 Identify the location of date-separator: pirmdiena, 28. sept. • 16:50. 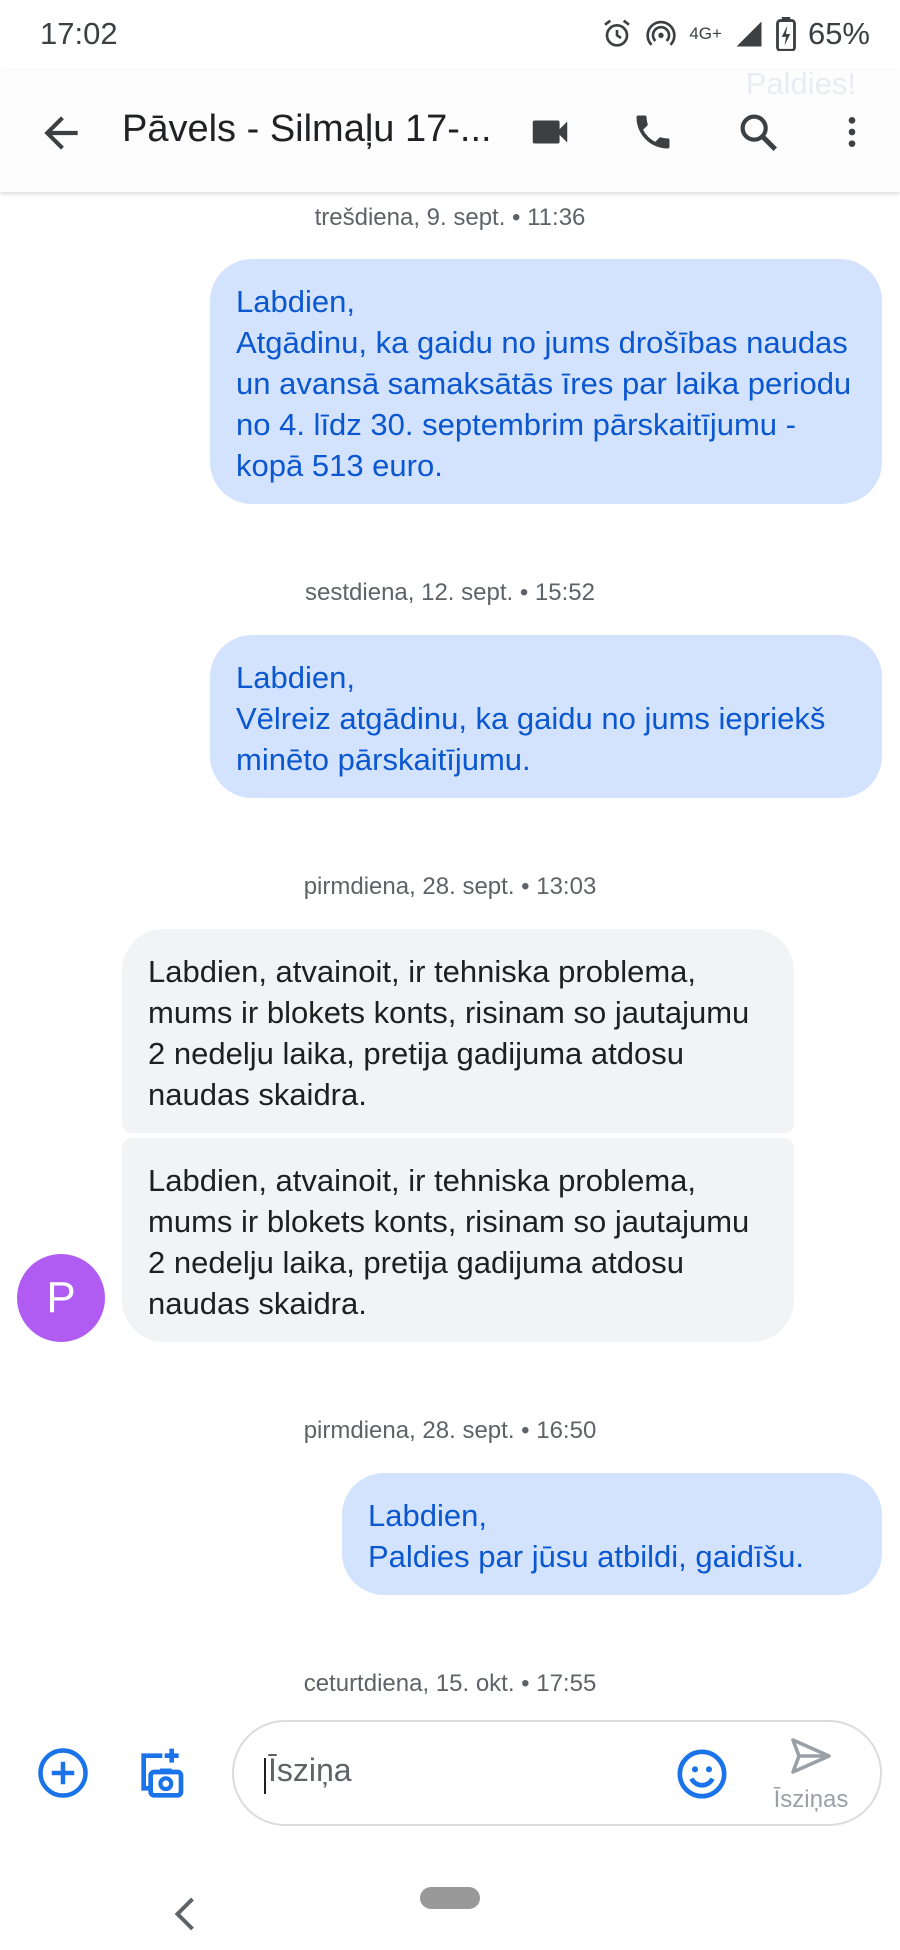
(450, 1430).